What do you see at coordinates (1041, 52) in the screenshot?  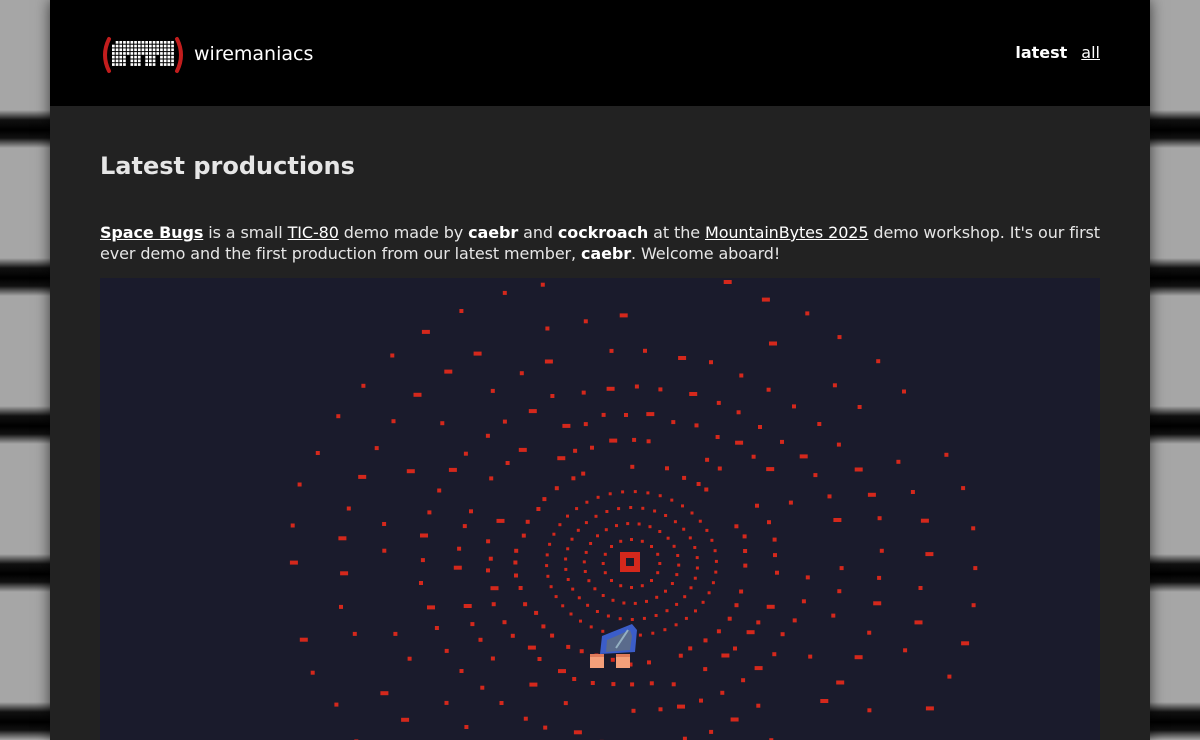 I see `nav-latest: latest` at bounding box center [1041, 52].